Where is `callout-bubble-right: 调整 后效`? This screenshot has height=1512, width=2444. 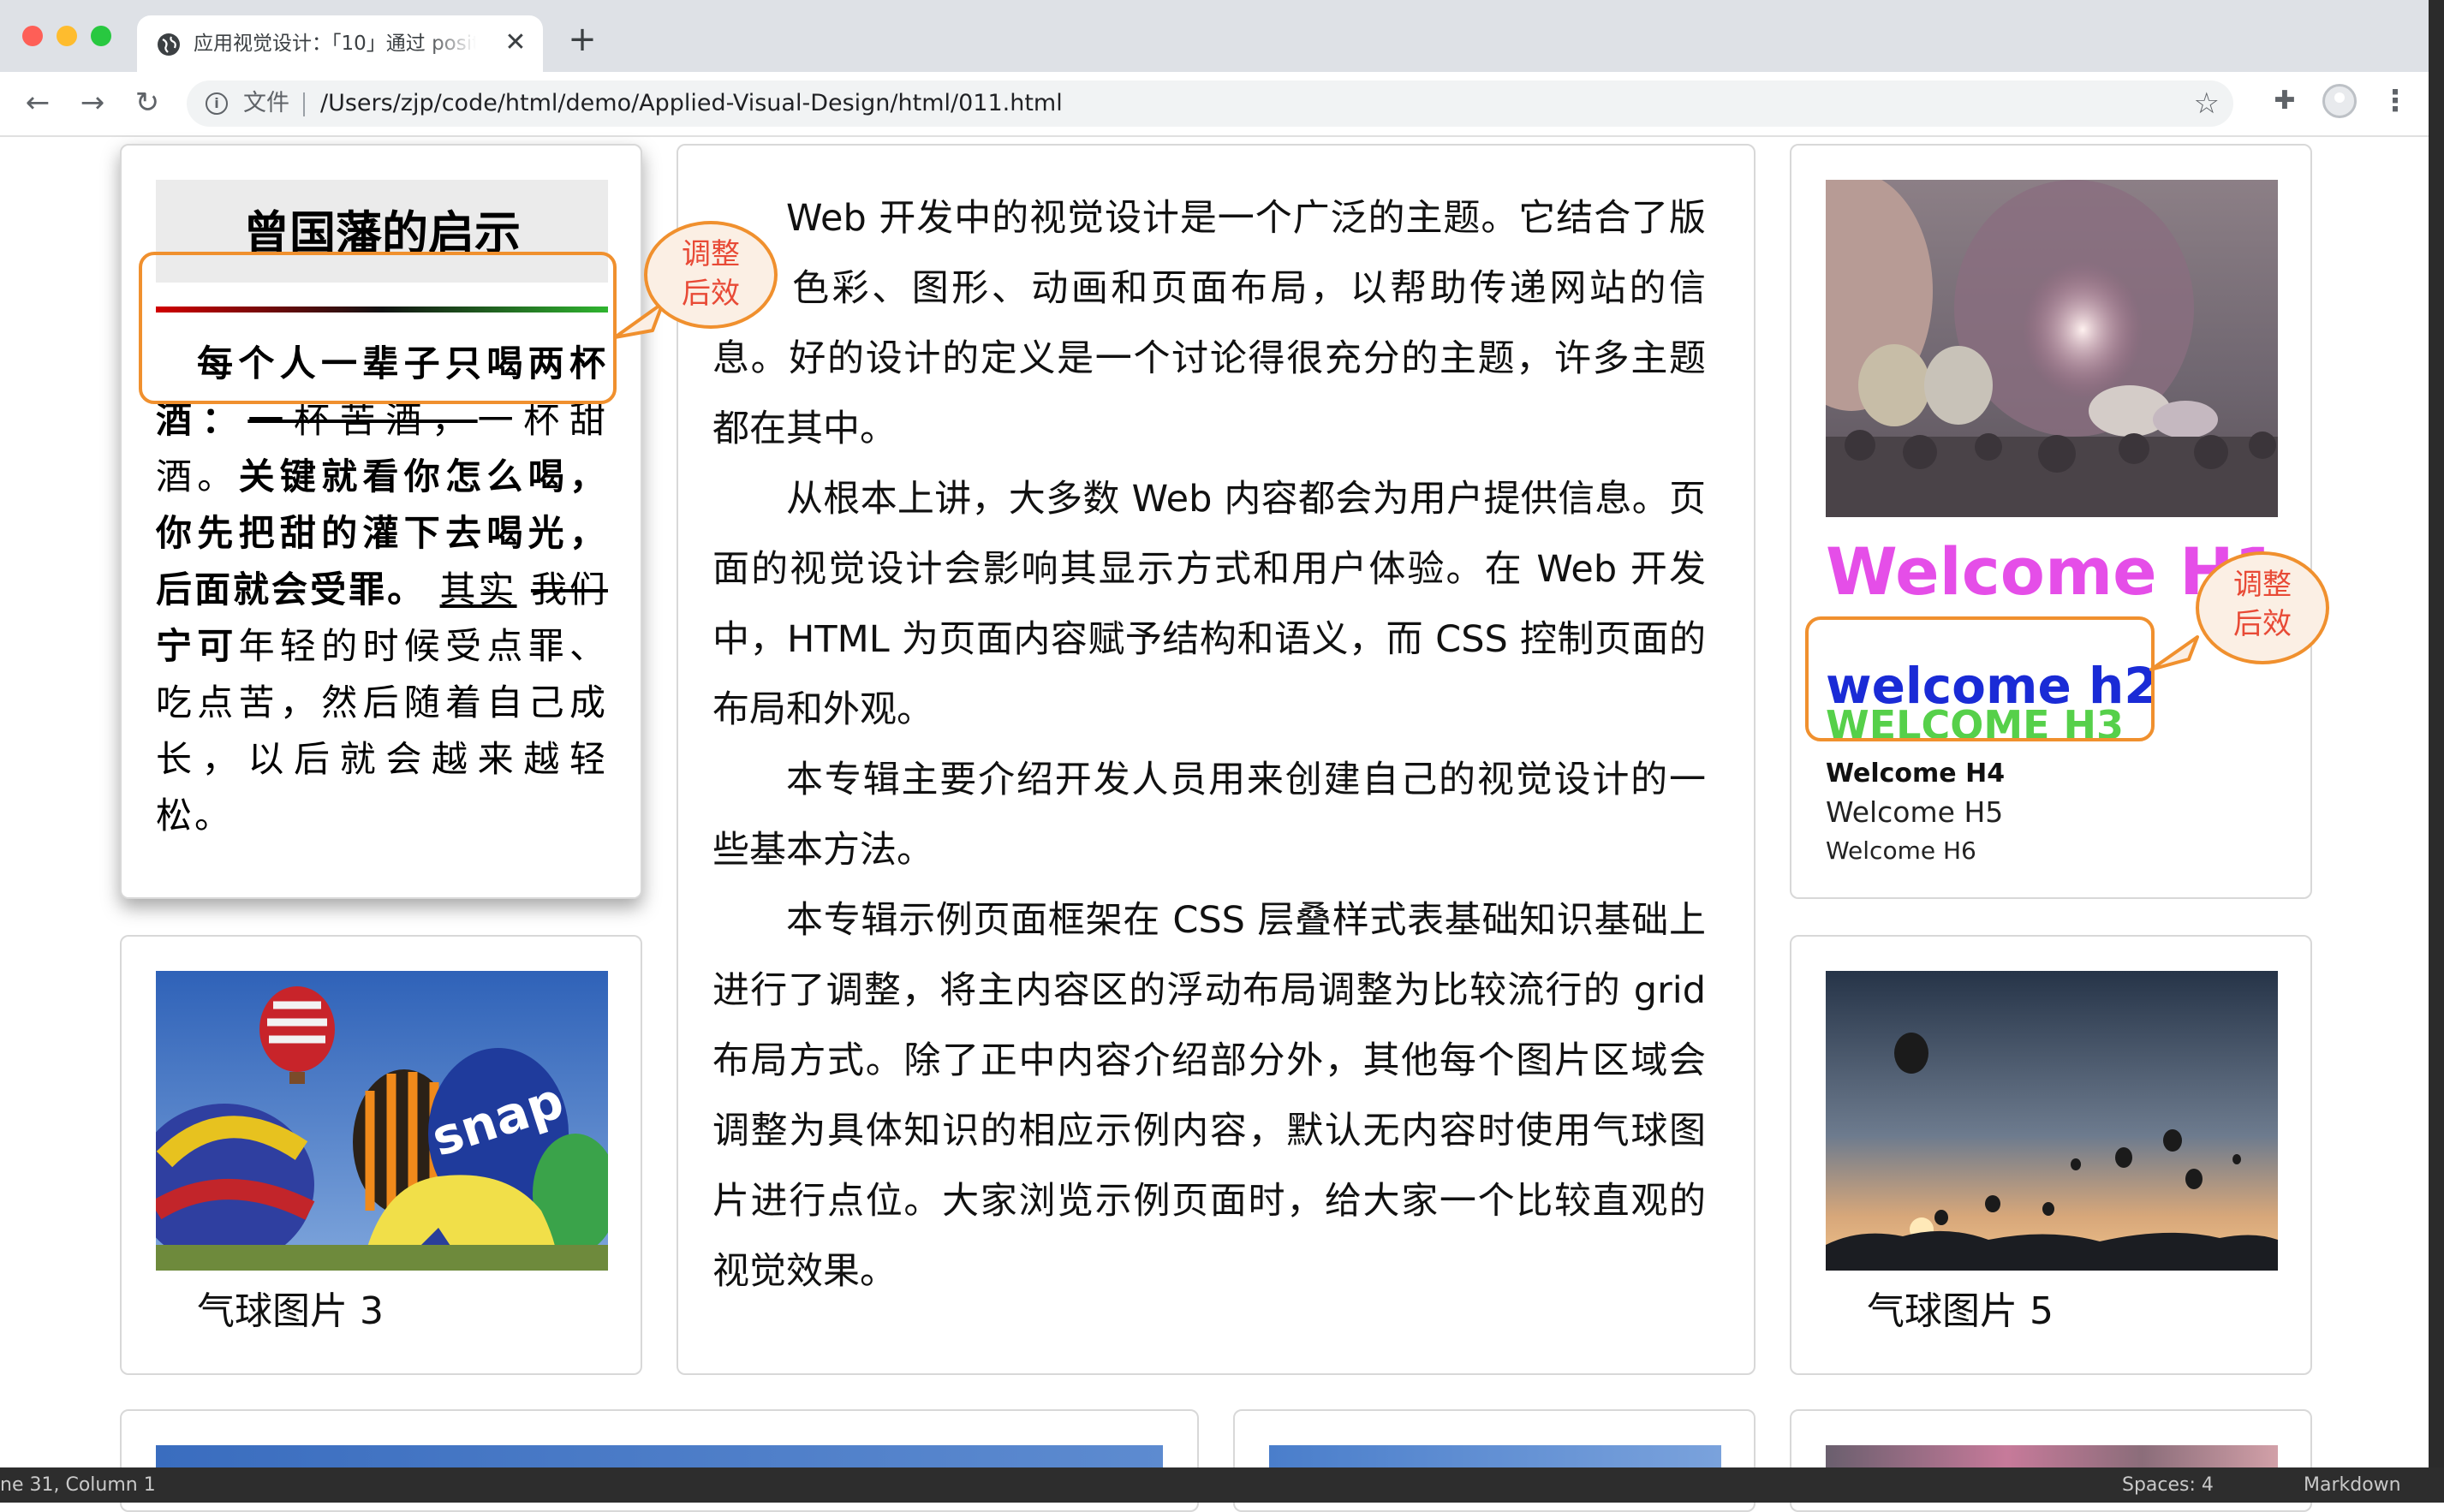
callout-bubble-right: 调整 后效 is located at coordinates (2262, 607).